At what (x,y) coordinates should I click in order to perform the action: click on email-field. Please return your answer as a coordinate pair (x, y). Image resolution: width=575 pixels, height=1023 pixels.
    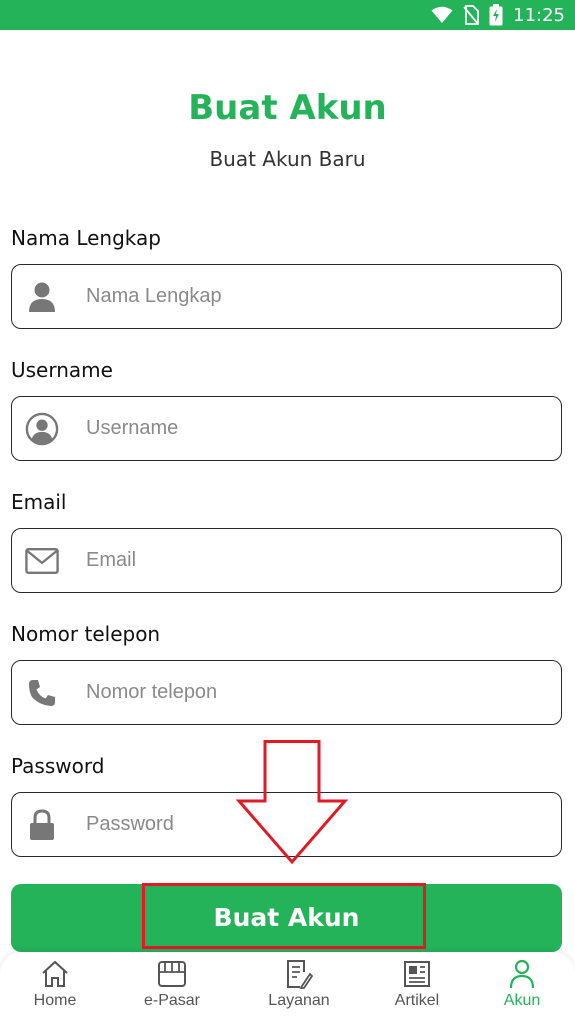
    Looking at the image, I should click on (286, 560).